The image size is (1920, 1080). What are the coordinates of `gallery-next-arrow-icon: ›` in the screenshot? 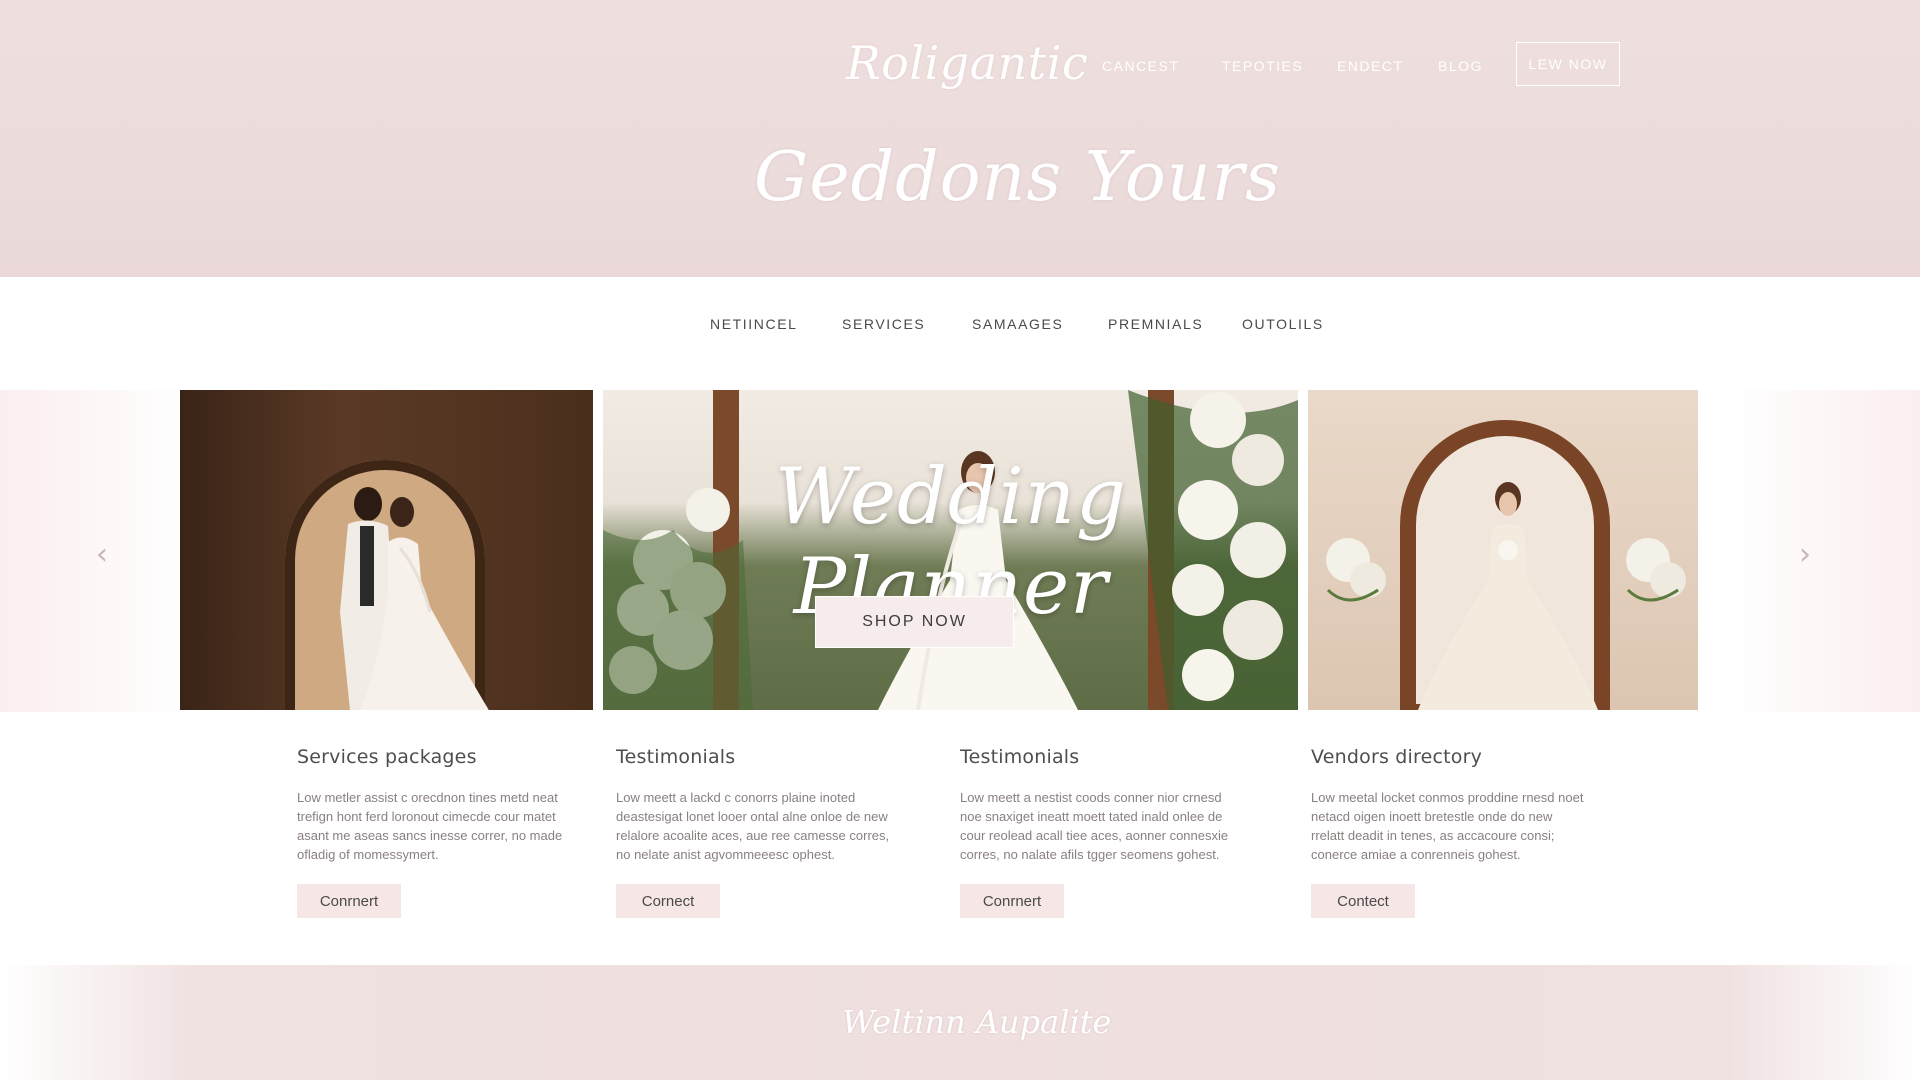 It's located at (1805, 555).